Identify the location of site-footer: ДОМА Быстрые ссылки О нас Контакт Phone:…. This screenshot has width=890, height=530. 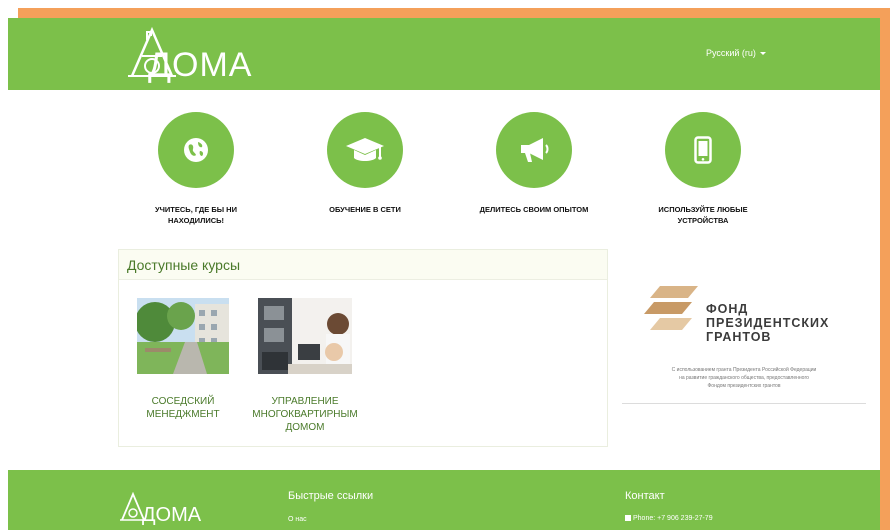
(444, 500).